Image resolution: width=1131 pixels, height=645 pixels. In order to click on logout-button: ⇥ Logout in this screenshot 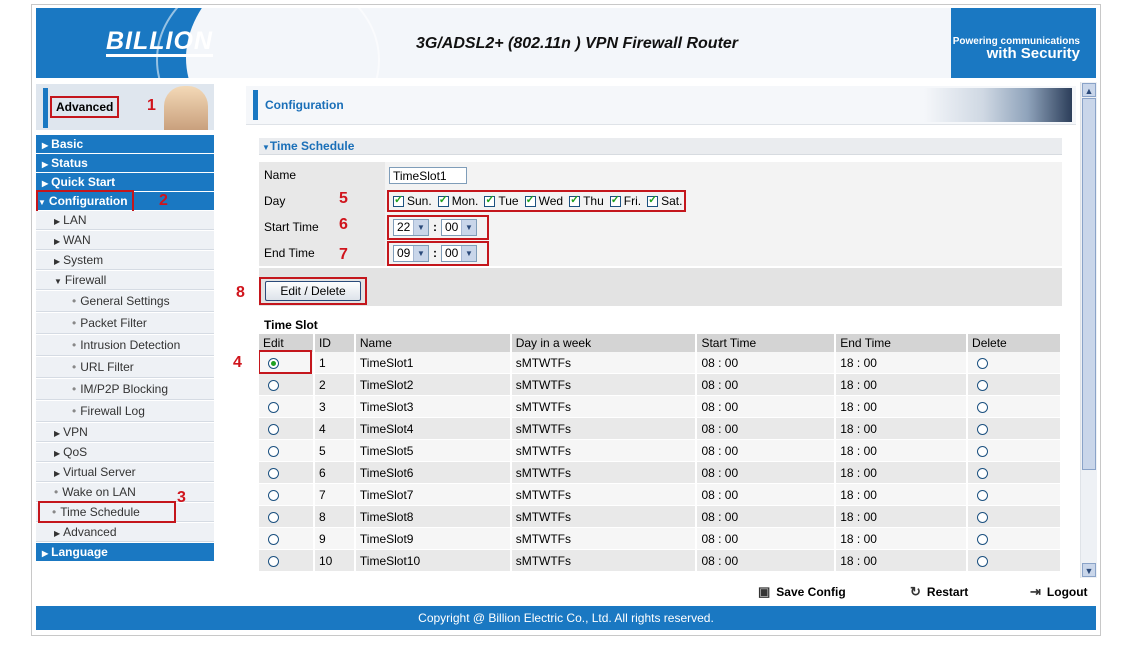, I will do `click(1059, 592)`.